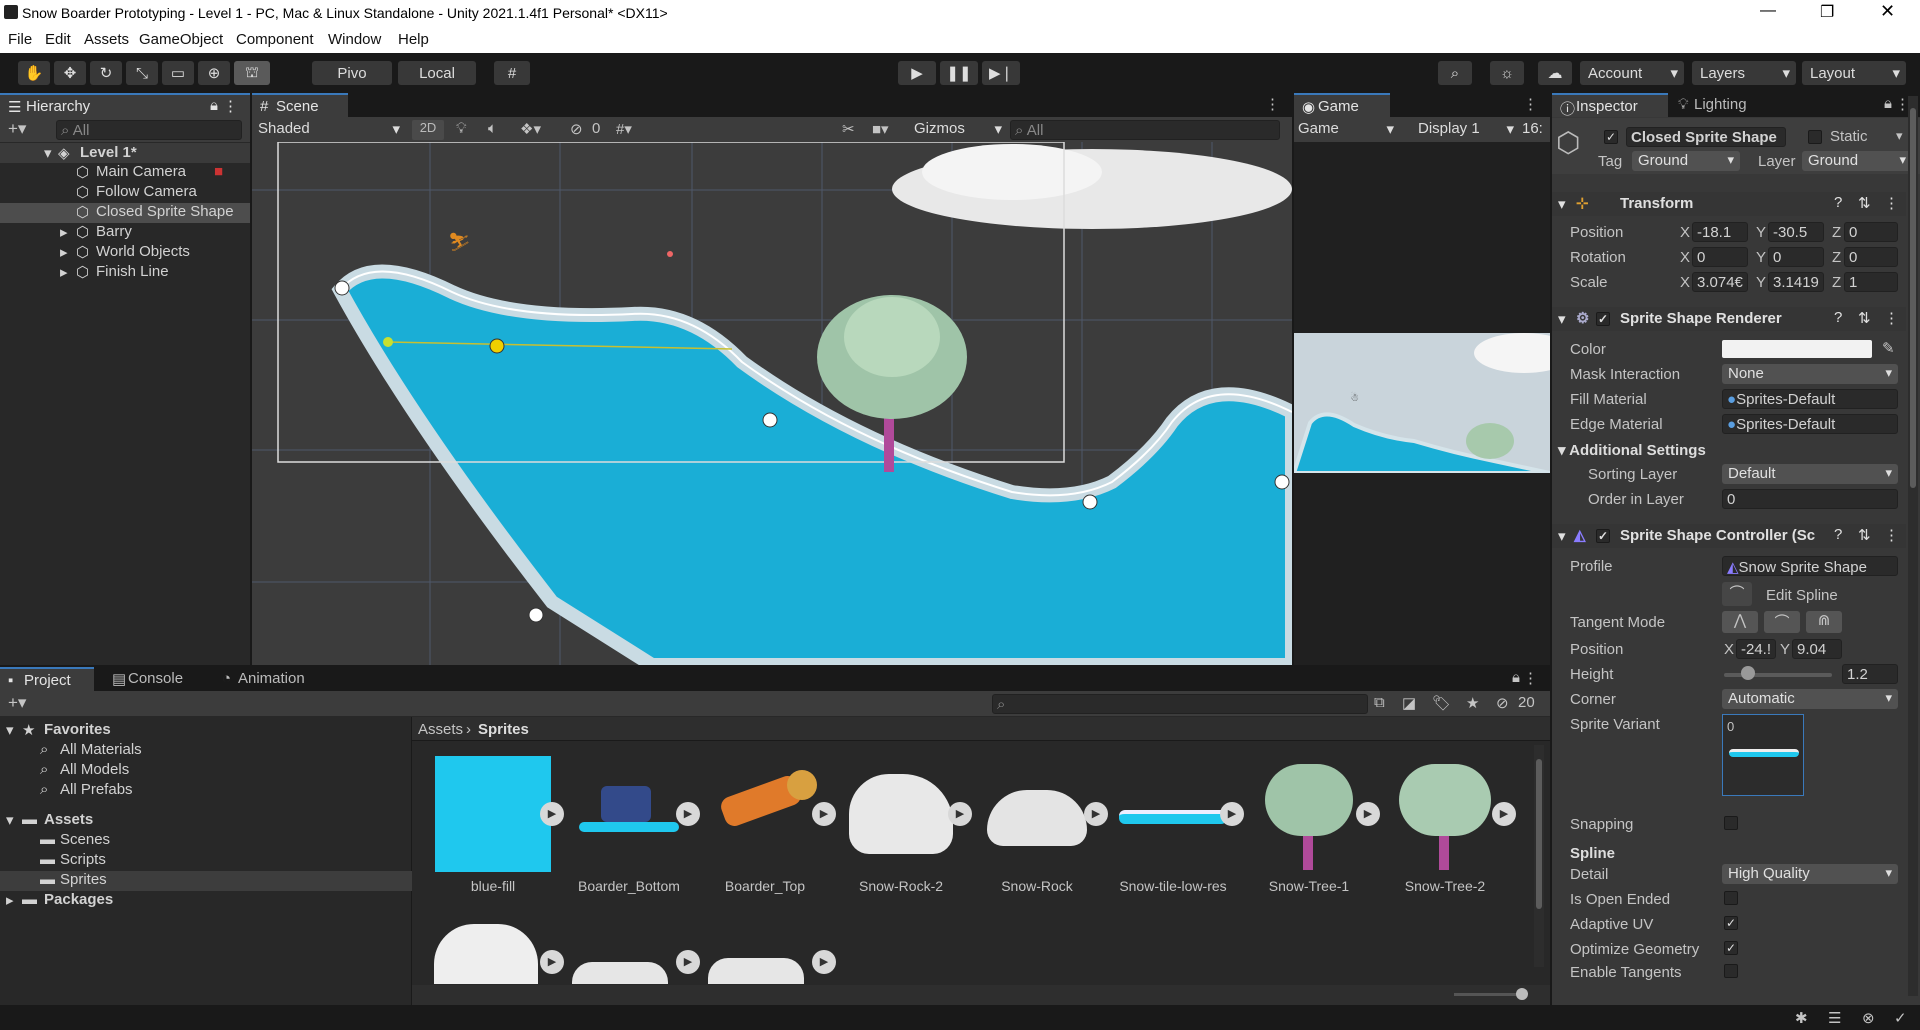 Image resolution: width=1920 pixels, height=1030 pixels. I want to click on lock-icon: 🔒︎, so click(1888, 103).